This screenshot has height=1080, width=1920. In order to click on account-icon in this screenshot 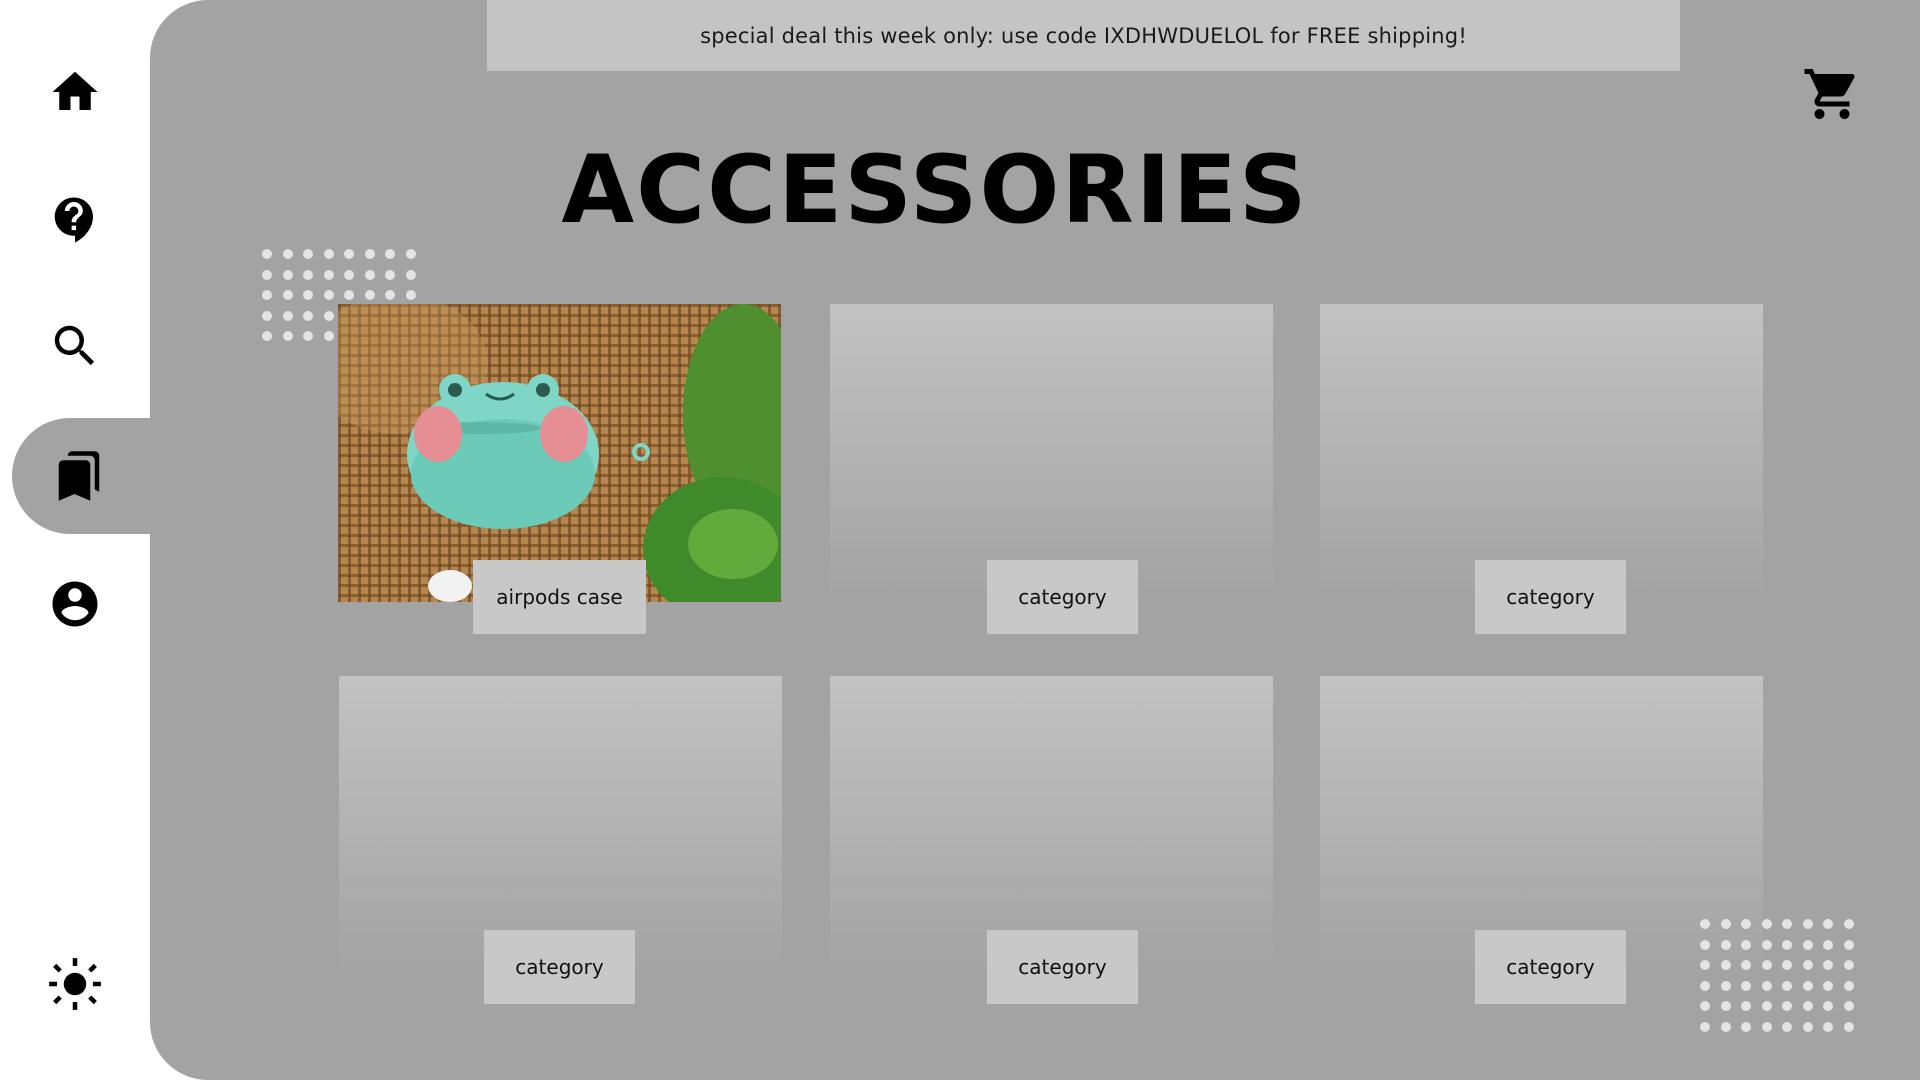, I will do `click(75, 604)`.